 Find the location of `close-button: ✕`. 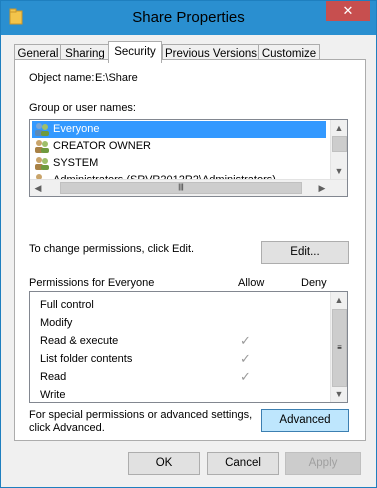

close-button: ✕ is located at coordinates (348, 11).